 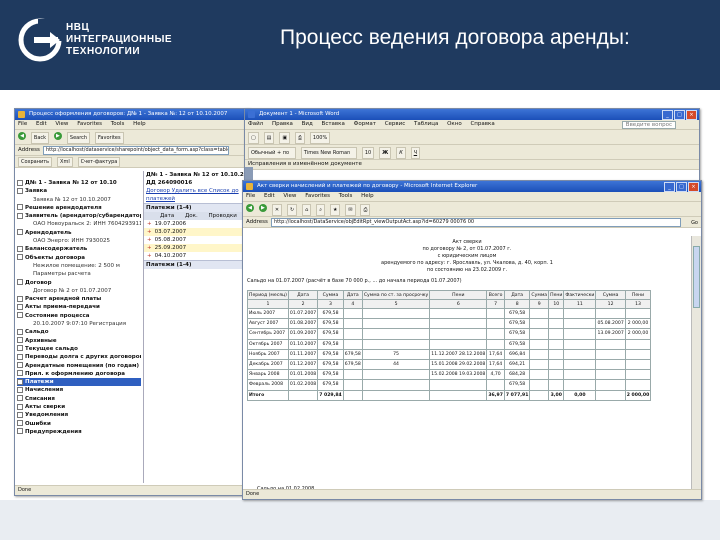 What do you see at coordinates (250, 196) in the screenshot?
I see `menu-file: File` at bounding box center [250, 196].